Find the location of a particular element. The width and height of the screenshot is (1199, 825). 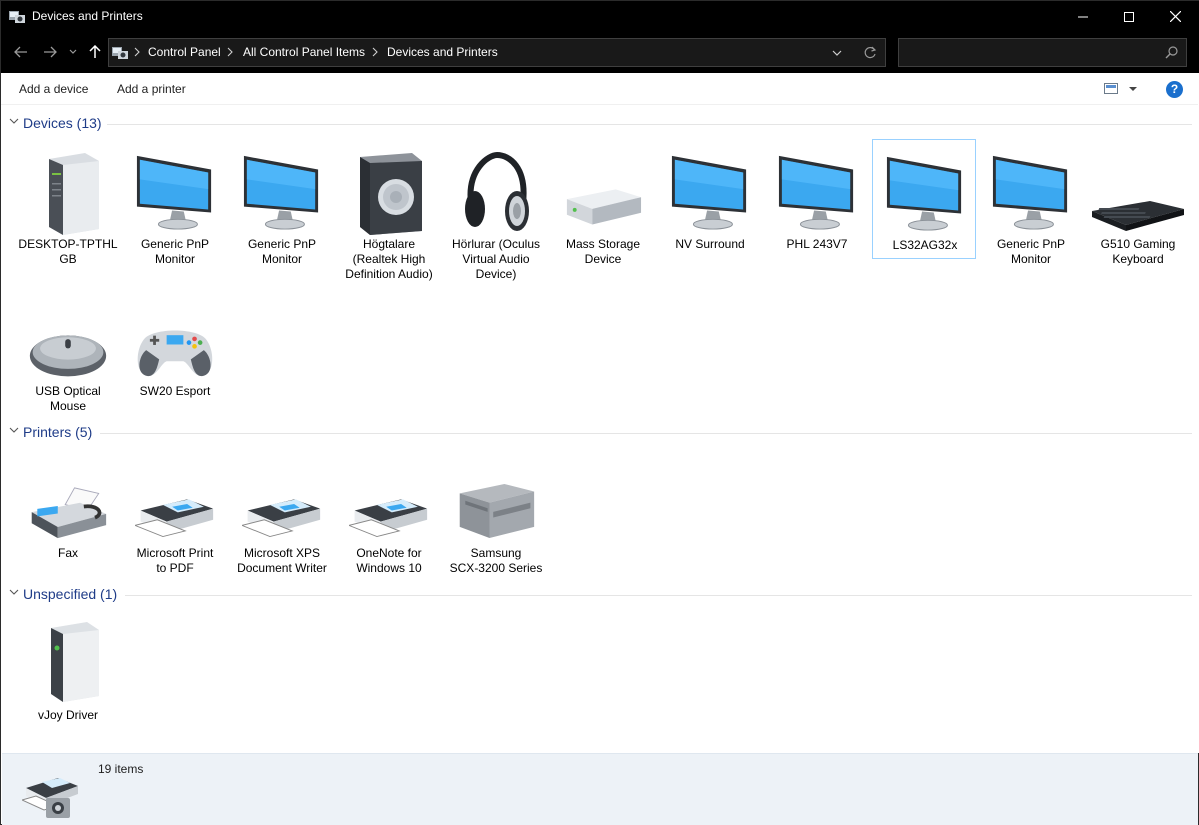

search-input is located at coordinates (1042, 52).